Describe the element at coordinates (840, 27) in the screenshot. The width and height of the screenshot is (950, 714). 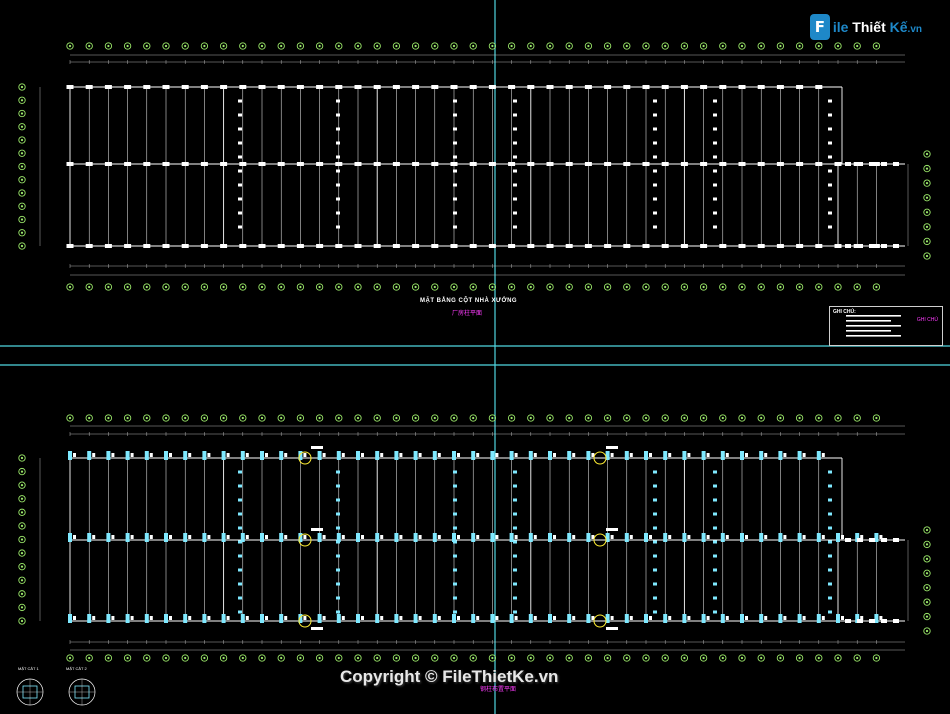
I see `logo-text-ile: ile` at that location.